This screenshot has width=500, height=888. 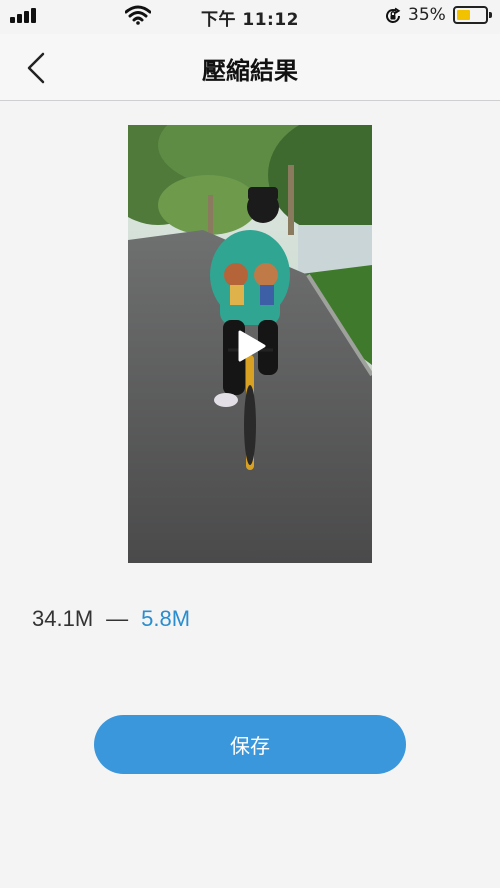 I want to click on size-comparison: 34.1M — 5.8M, so click(x=111, y=619).